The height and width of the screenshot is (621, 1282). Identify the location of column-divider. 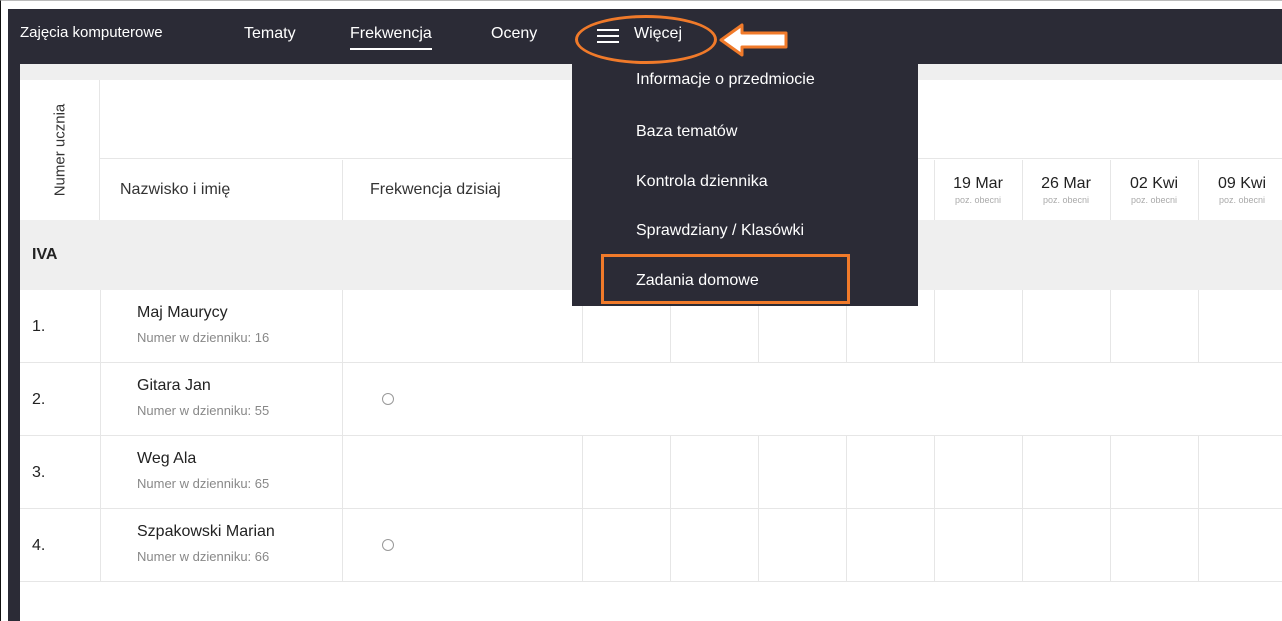
(342, 190).